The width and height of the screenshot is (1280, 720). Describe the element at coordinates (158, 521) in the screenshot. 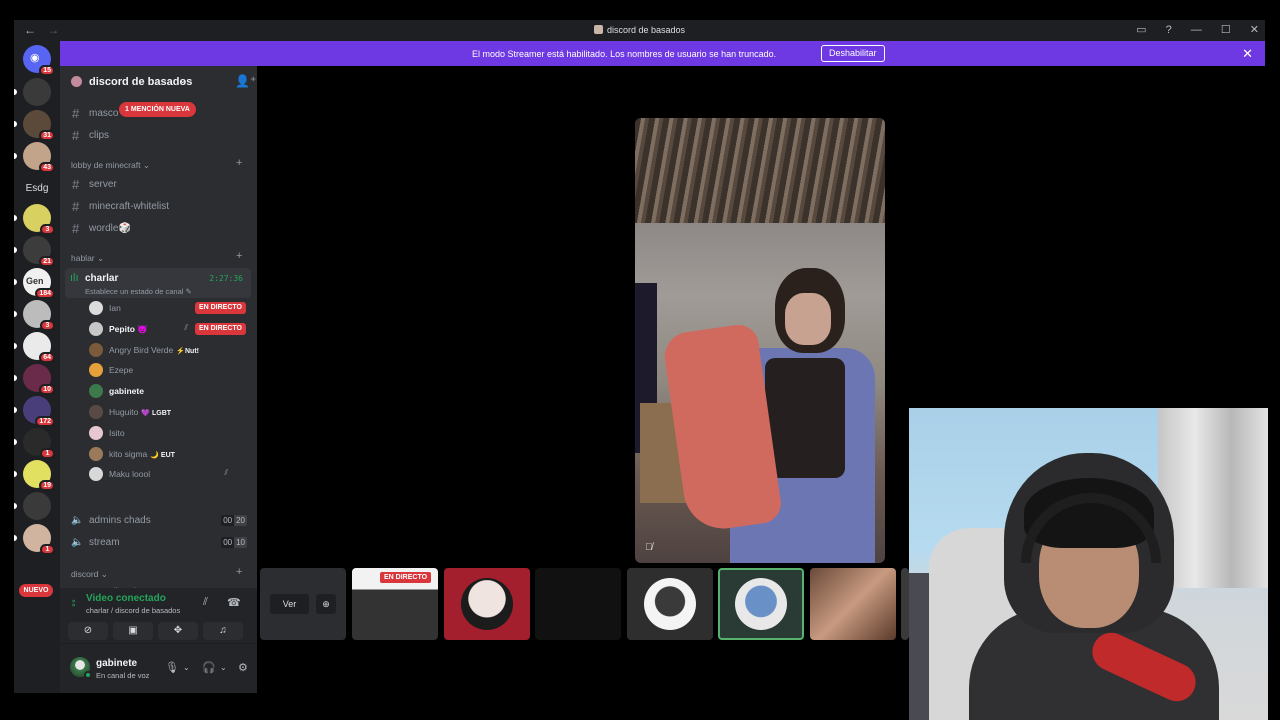

I see `voice-channel-admins-chads: 🔈 admins chads 00 20` at that location.